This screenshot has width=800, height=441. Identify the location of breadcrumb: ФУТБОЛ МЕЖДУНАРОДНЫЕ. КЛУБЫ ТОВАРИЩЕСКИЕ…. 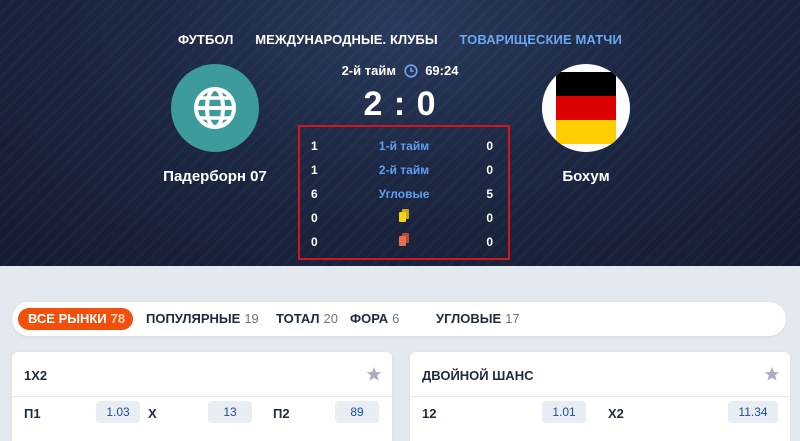
(400, 39).